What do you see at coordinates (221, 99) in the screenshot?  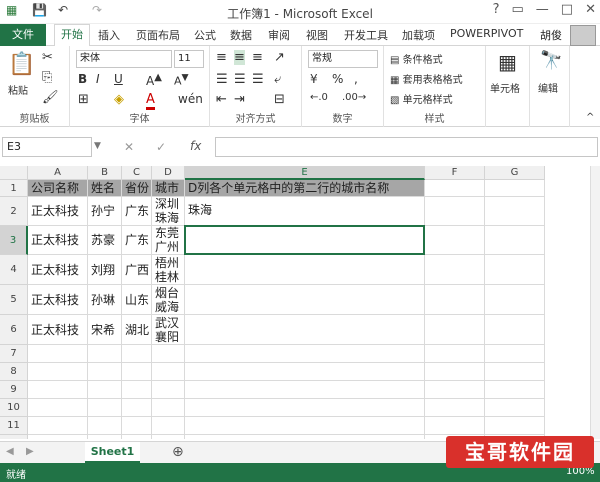 I see `decrease-indent-icon: ⇤` at bounding box center [221, 99].